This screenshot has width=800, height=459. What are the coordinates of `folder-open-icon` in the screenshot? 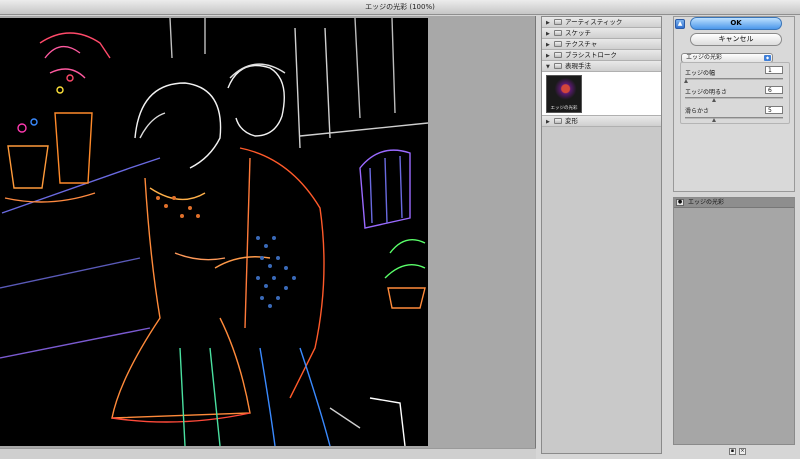 It's located at (558, 66).